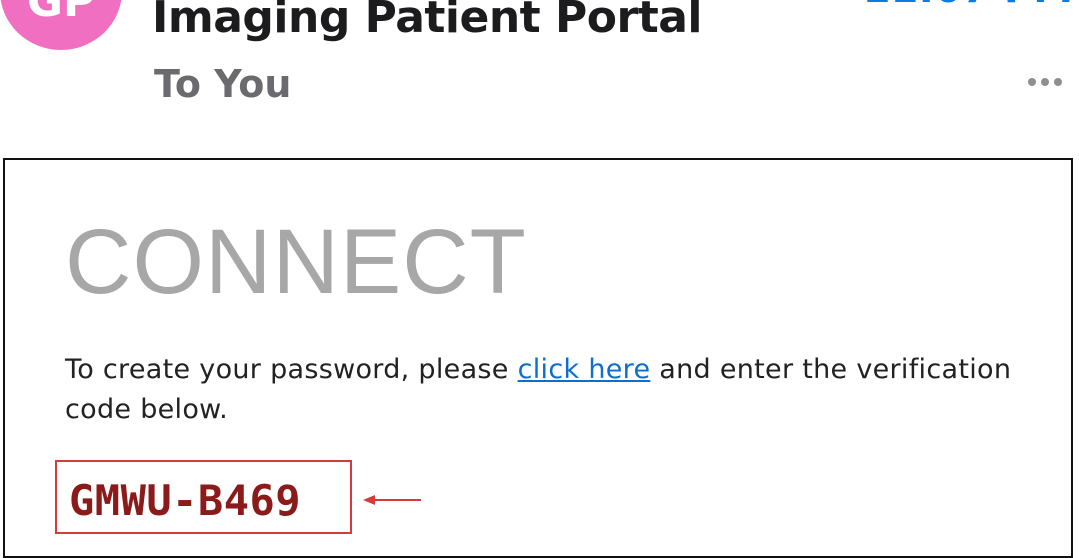  I want to click on sender-name: Imaging Patient Portal, so click(427, 21).